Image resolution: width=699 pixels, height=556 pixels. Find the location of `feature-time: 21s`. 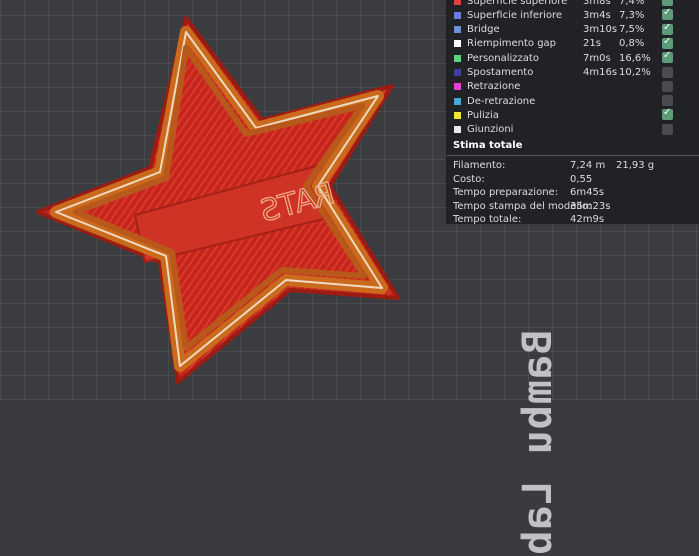

feature-time: 21s is located at coordinates (592, 44).